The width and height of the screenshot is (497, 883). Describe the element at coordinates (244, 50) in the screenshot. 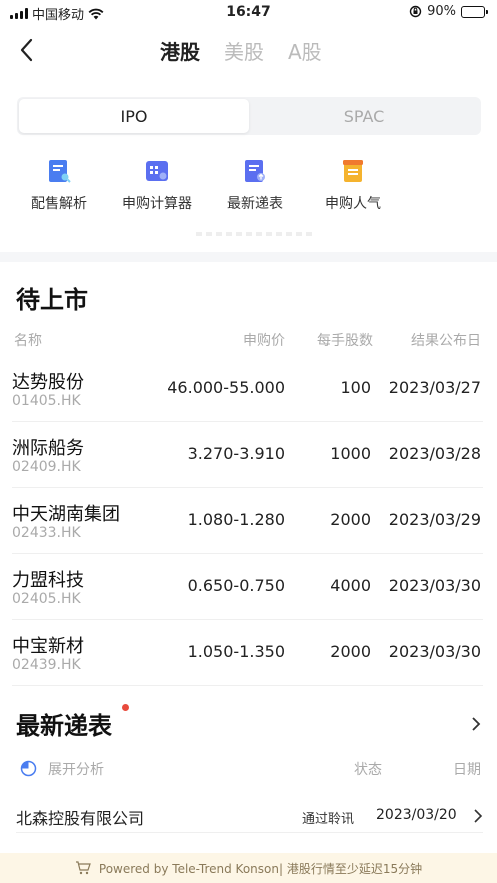

I see `tab-us: 美股` at that location.